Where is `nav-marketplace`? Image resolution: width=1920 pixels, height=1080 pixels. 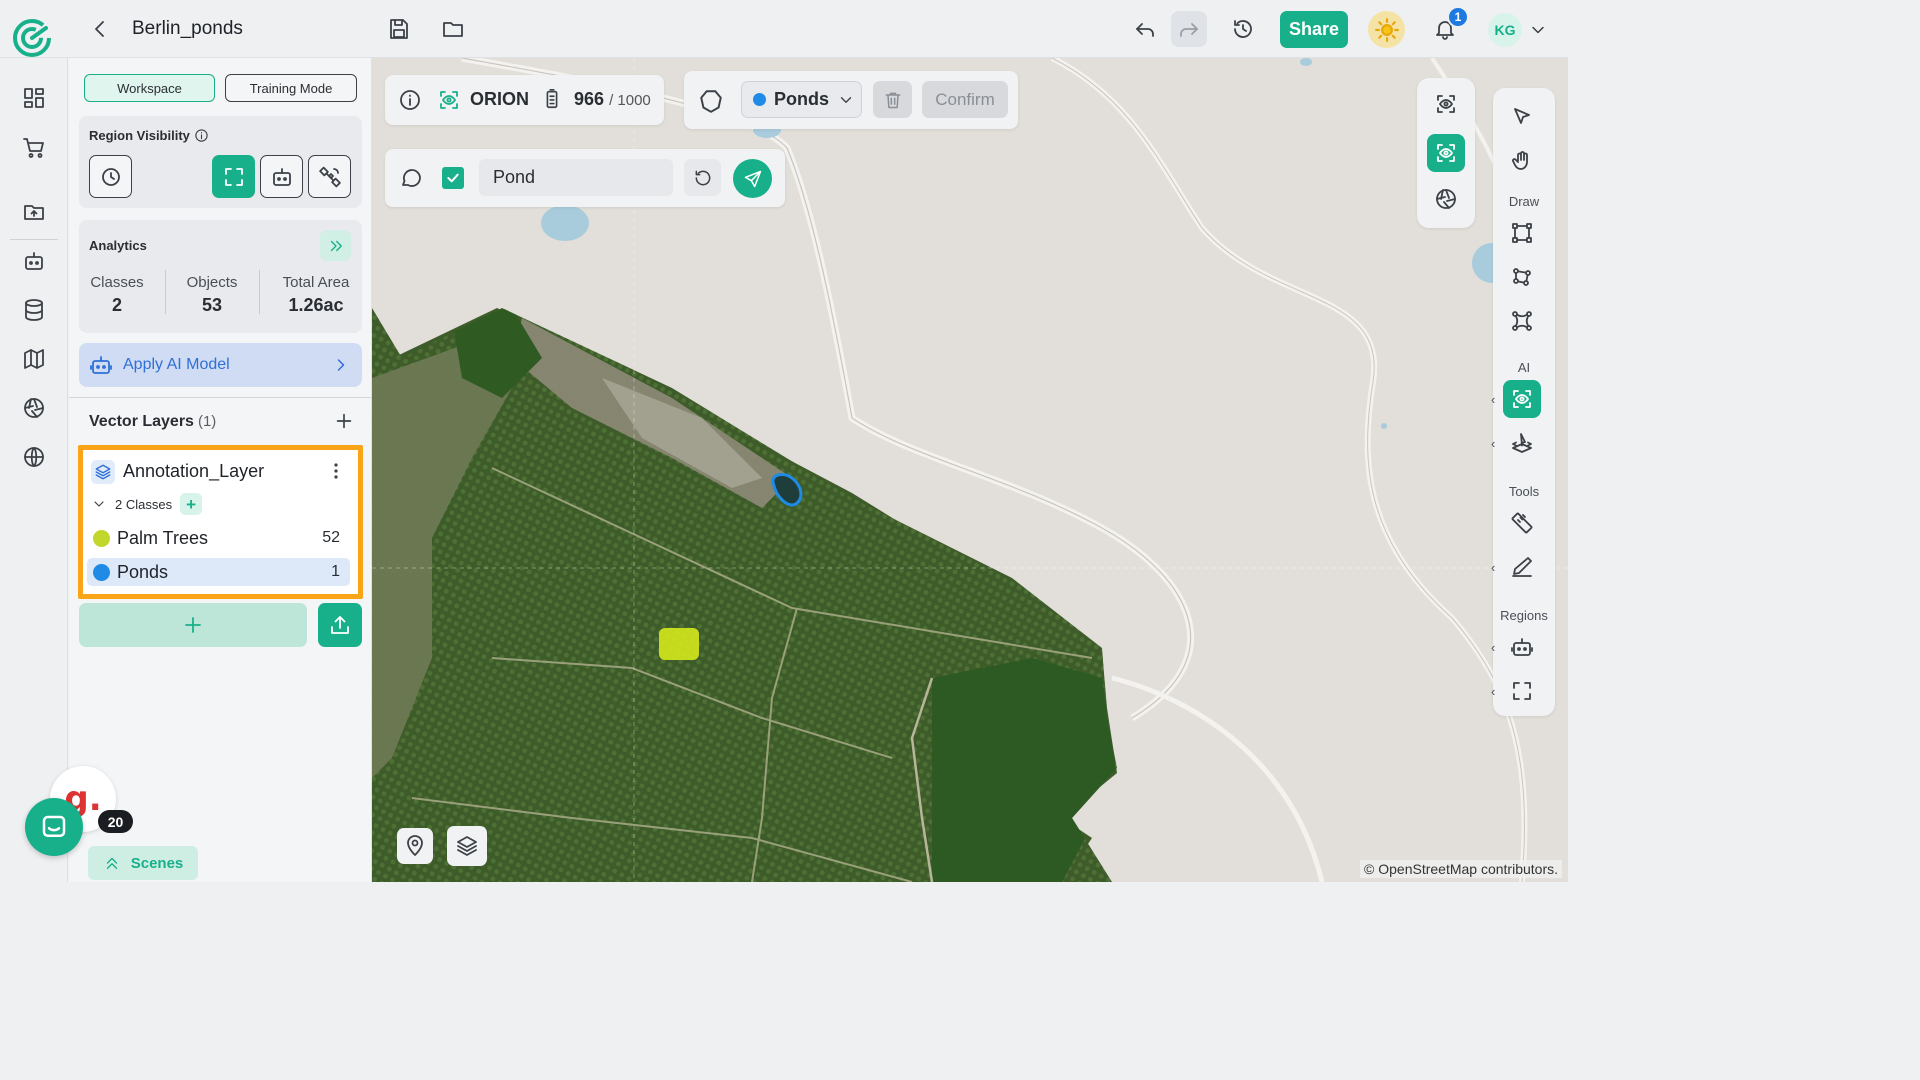 nav-marketplace is located at coordinates (35, 149).